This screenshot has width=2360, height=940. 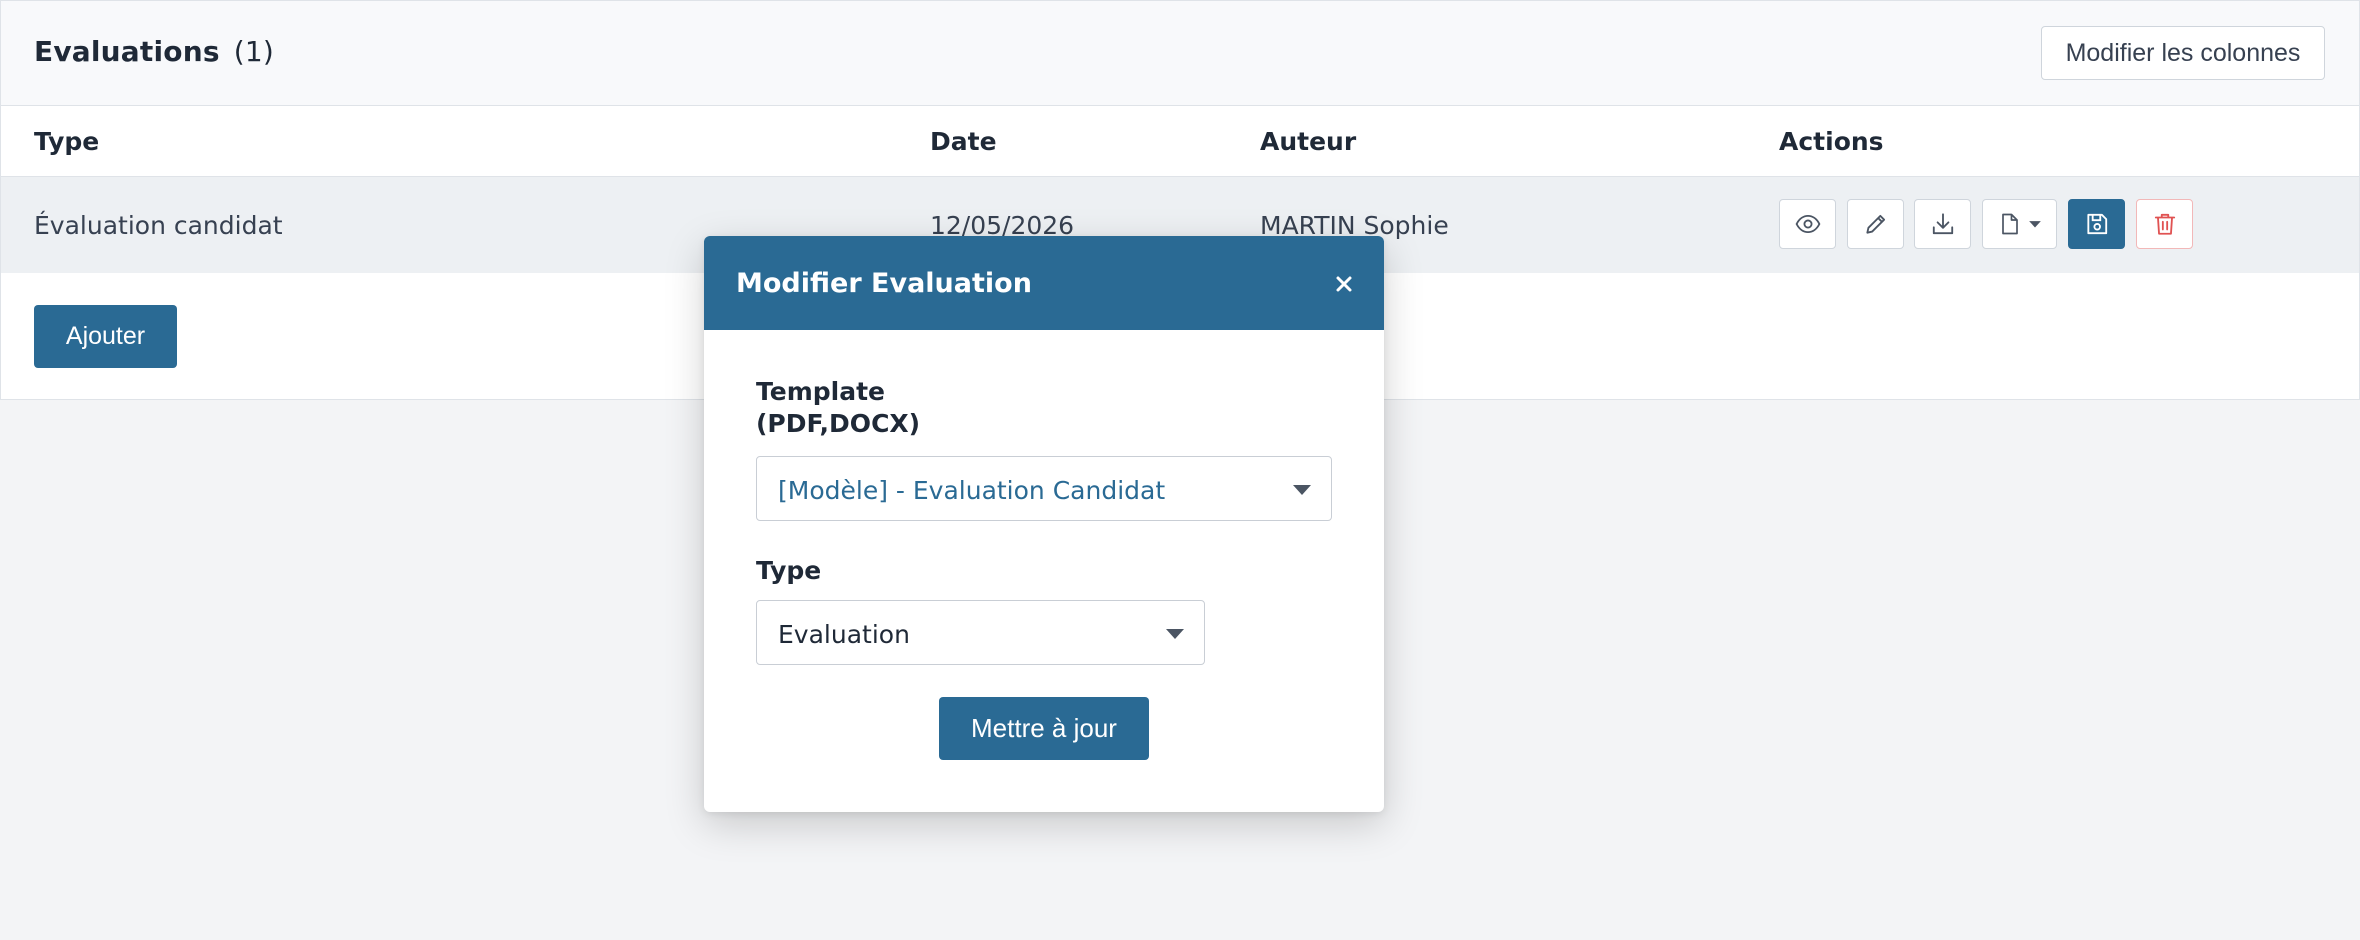 I want to click on edit-button, so click(x=1875, y=224).